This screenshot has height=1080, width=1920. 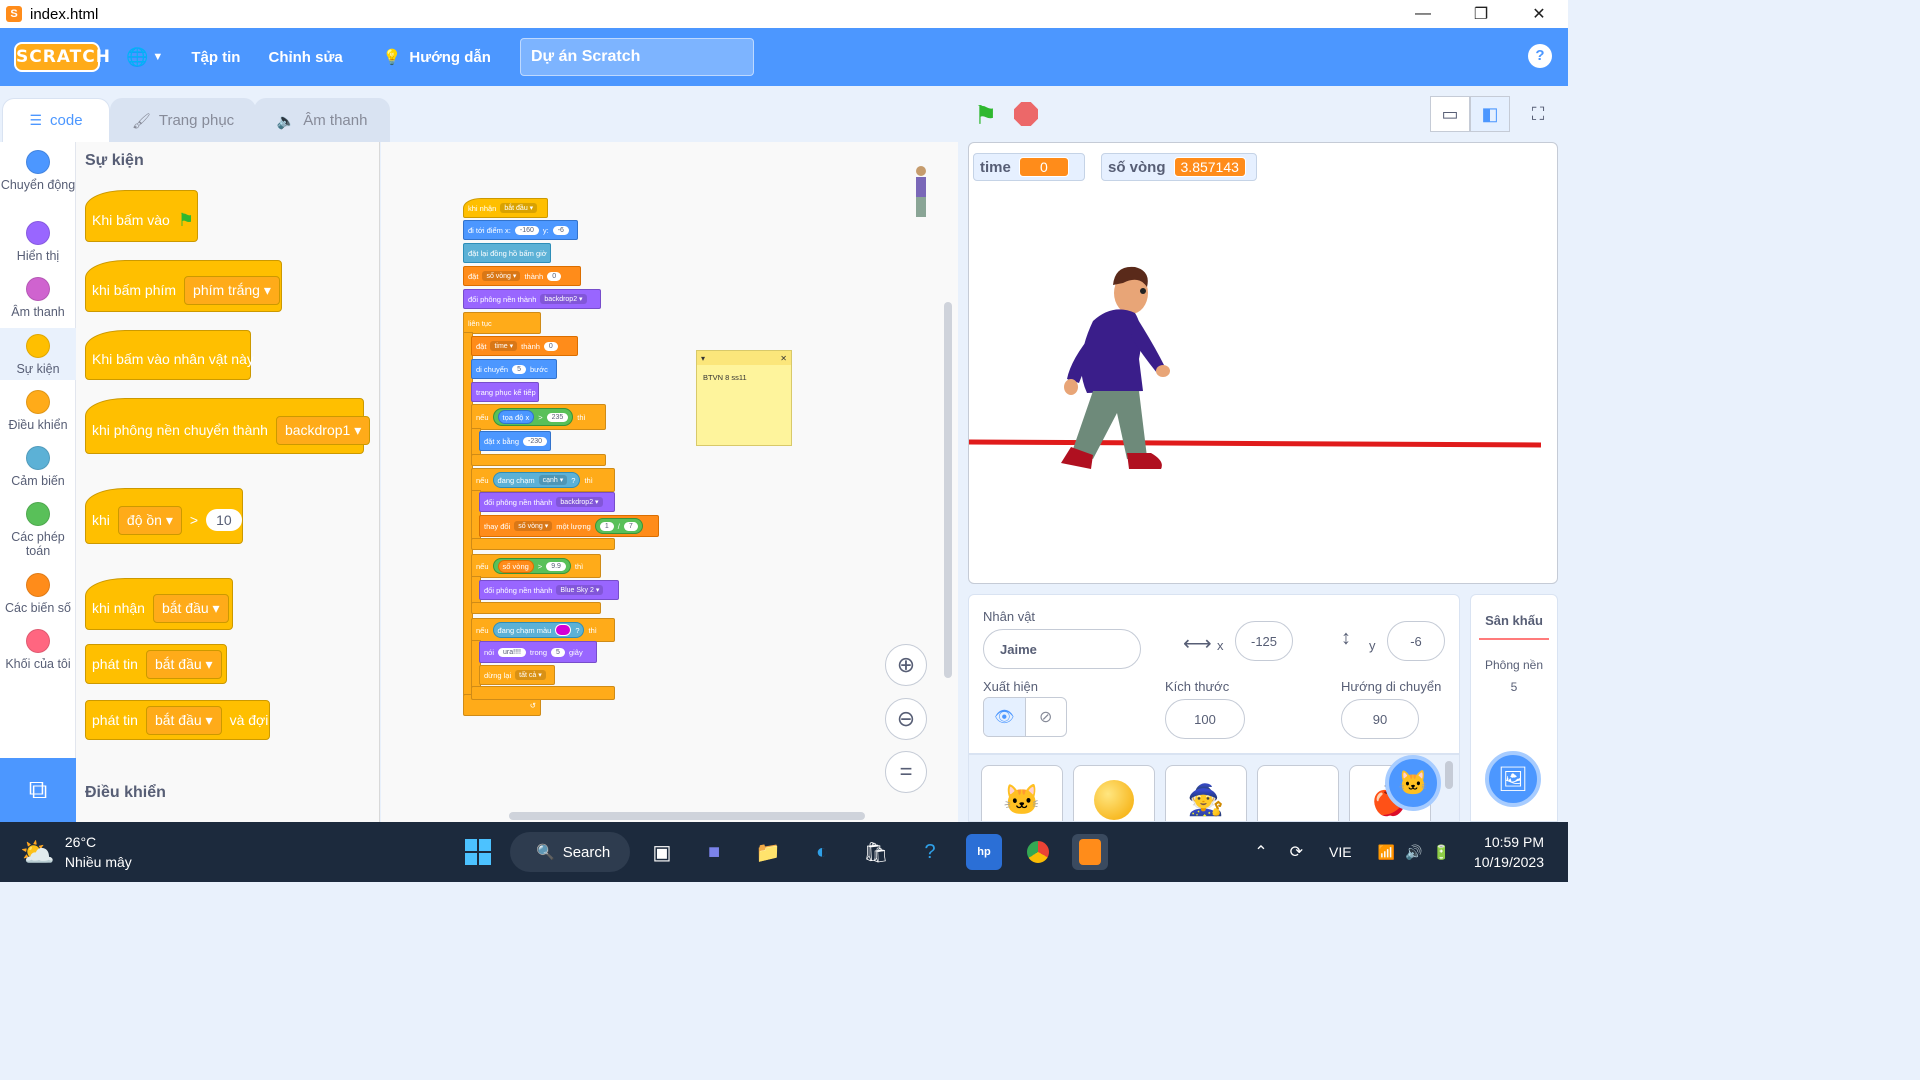 What do you see at coordinates (556, 566) in the screenshot?
I see `value-input: 9.9` at bounding box center [556, 566].